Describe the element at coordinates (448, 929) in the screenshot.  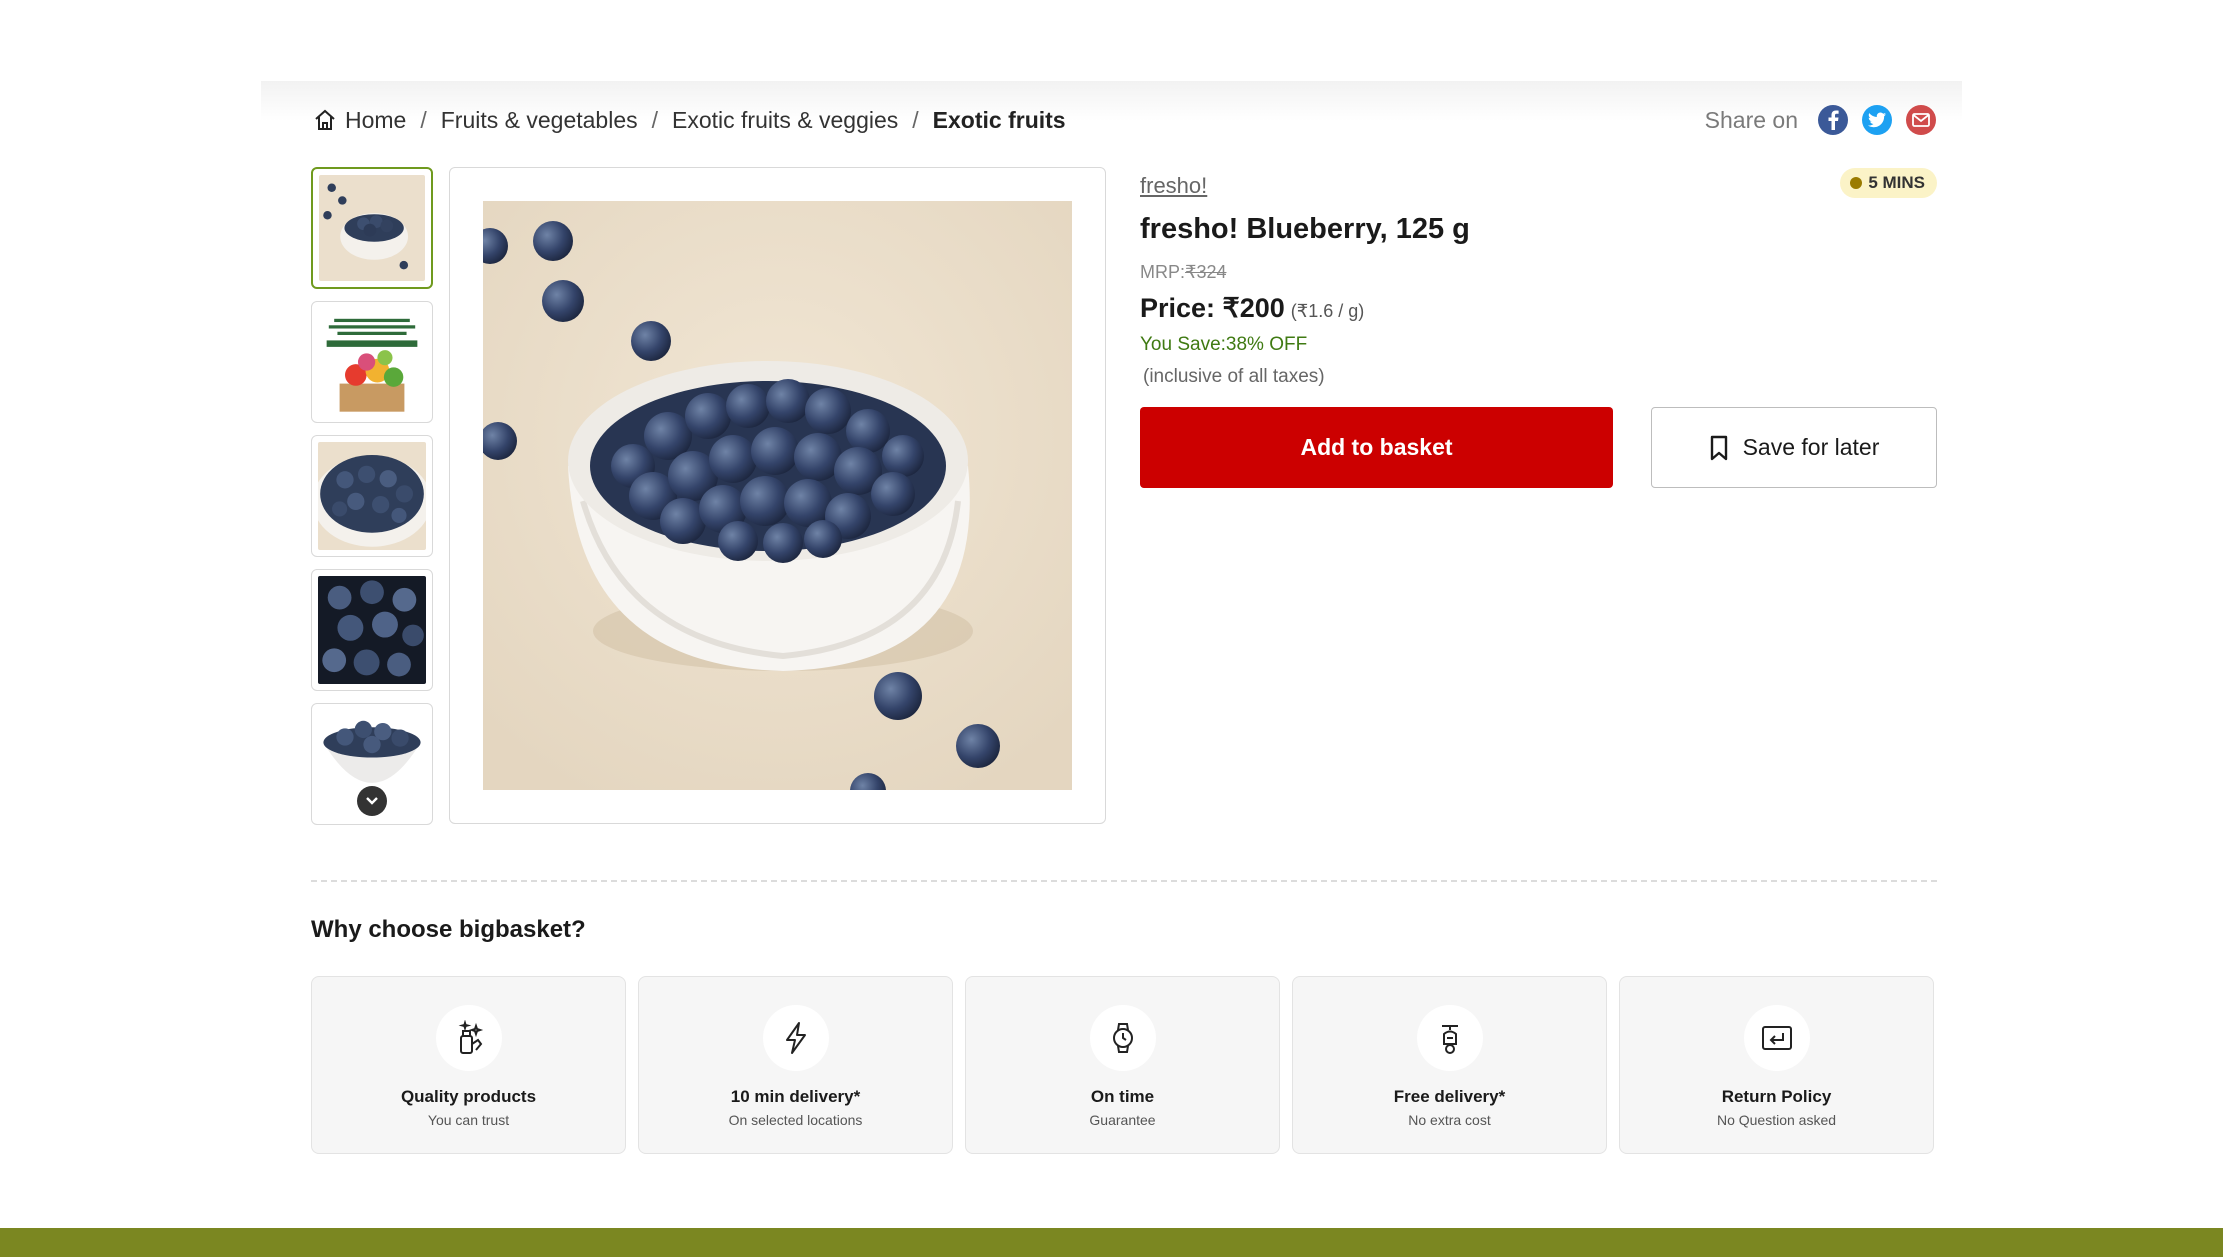
I see `why-choose-heading: Why choose bigbasket?` at that location.